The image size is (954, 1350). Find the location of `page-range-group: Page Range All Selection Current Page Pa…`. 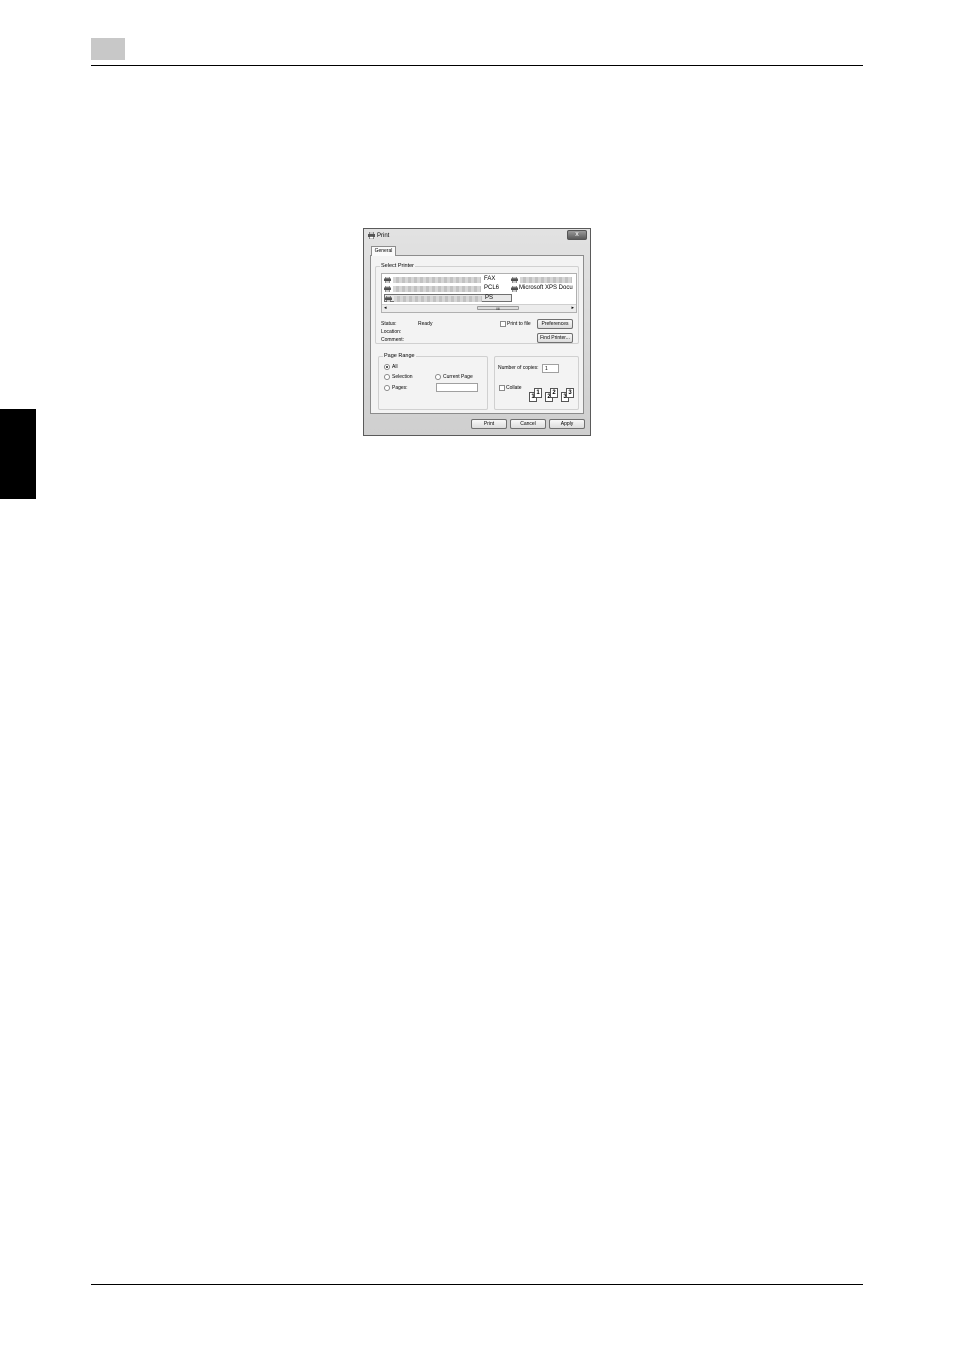

page-range-group: Page Range All Selection Current Page Pa… is located at coordinates (433, 381).